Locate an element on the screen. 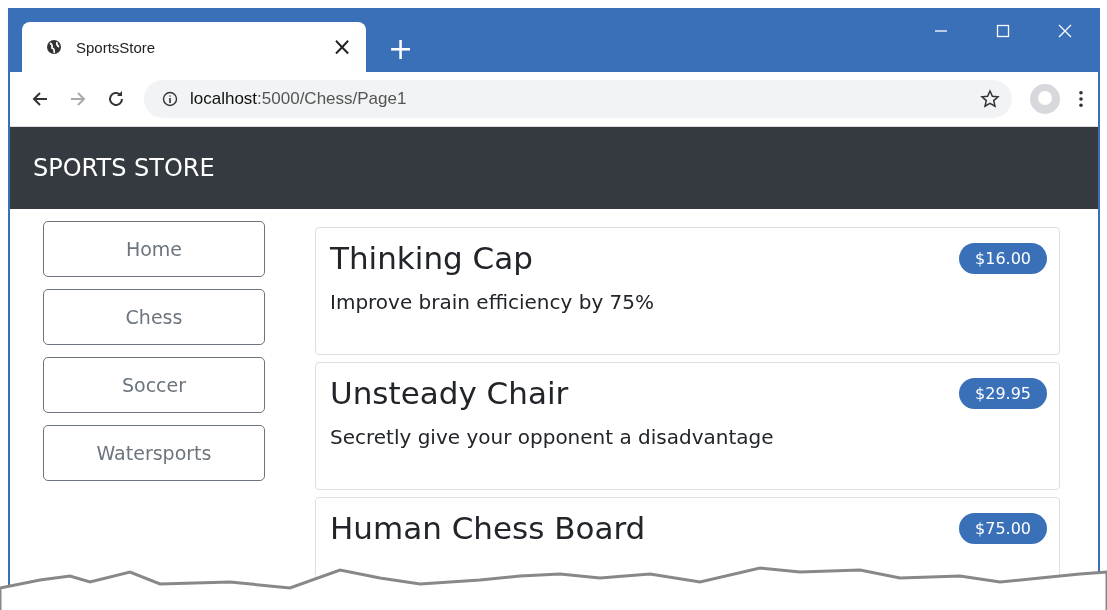 The image size is (1107, 610). globe-icon is located at coordinates (54, 47).